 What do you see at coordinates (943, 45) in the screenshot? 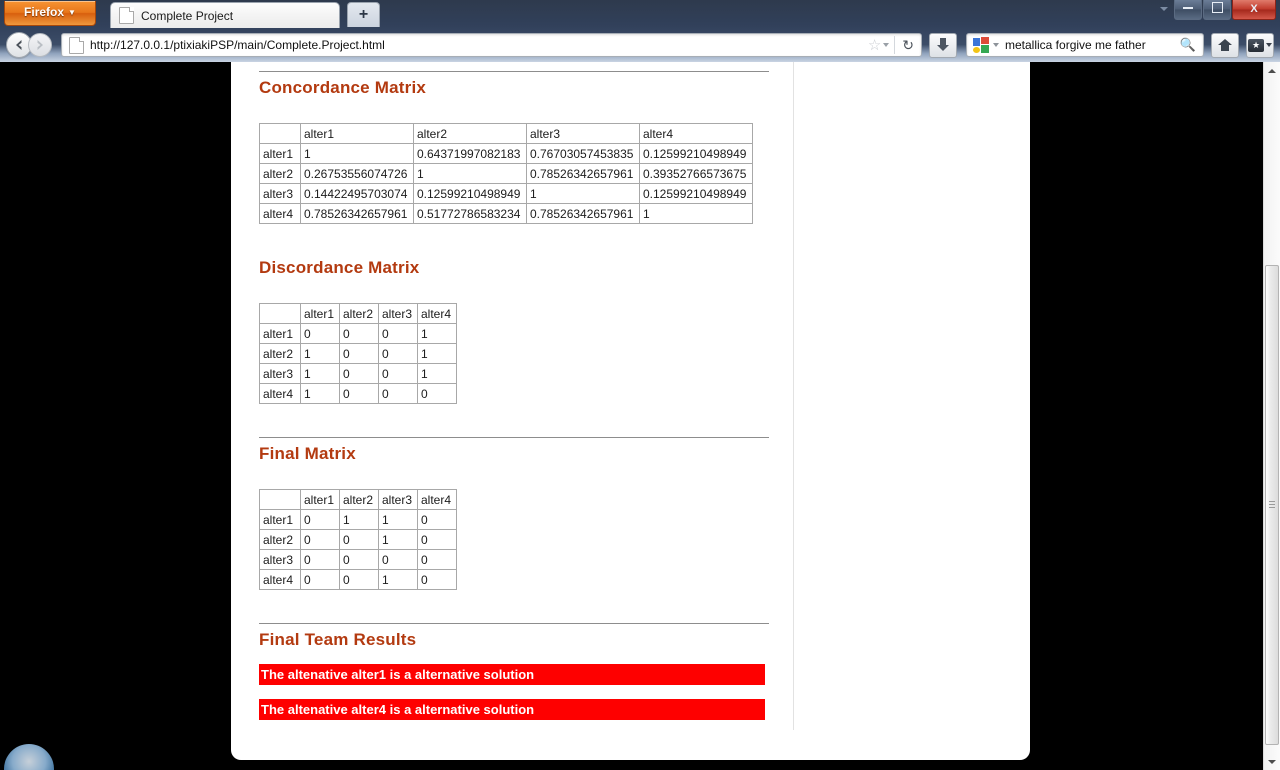
I see `downloads-button` at bounding box center [943, 45].